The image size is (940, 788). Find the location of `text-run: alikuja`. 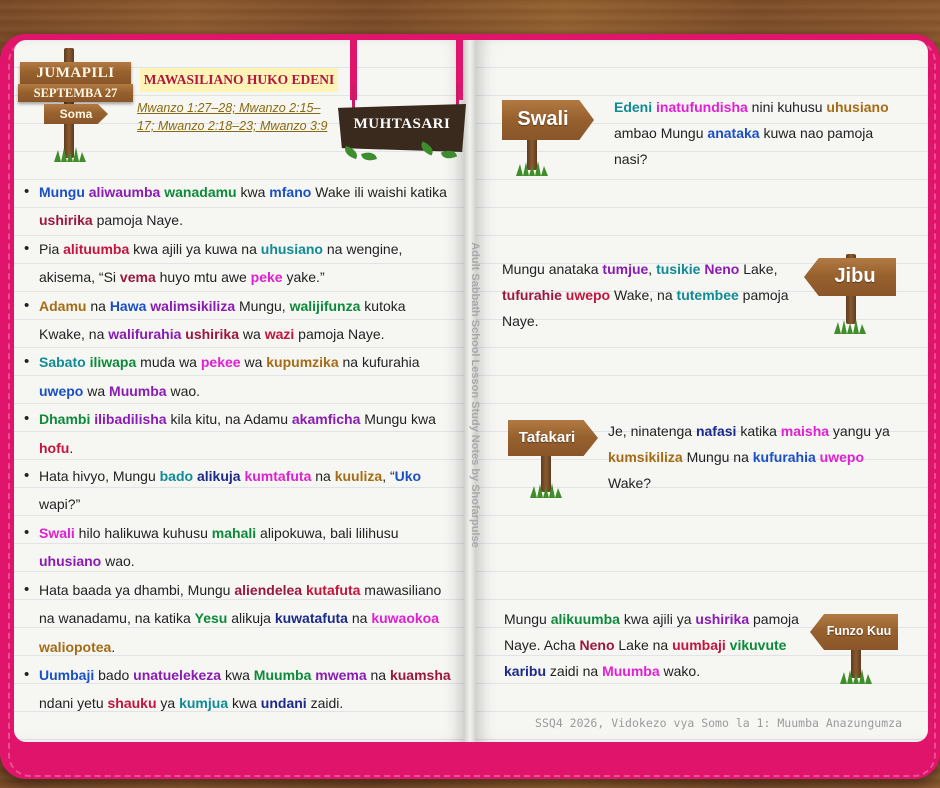

text-run: alikuja is located at coordinates (251, 618).